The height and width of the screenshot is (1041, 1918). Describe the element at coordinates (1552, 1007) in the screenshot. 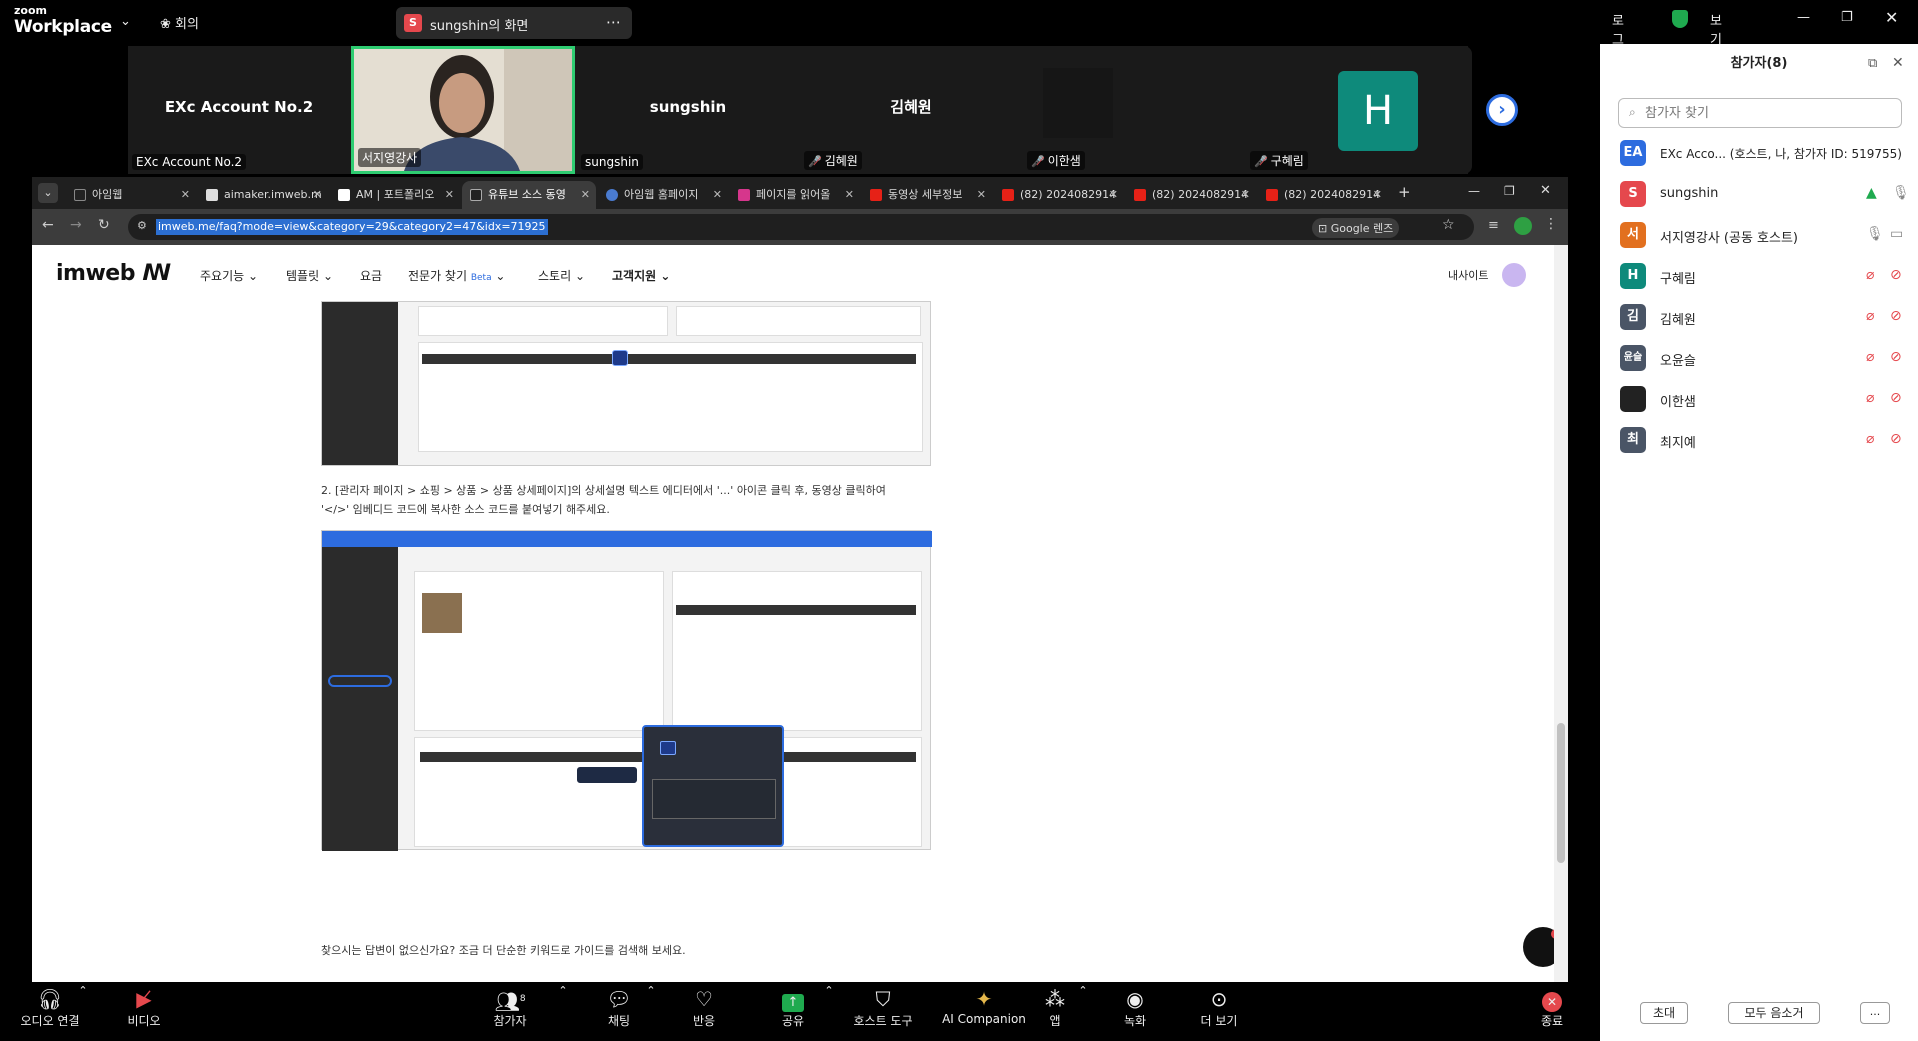

I see `end-meeting-button: ✕ 종료` at that location.